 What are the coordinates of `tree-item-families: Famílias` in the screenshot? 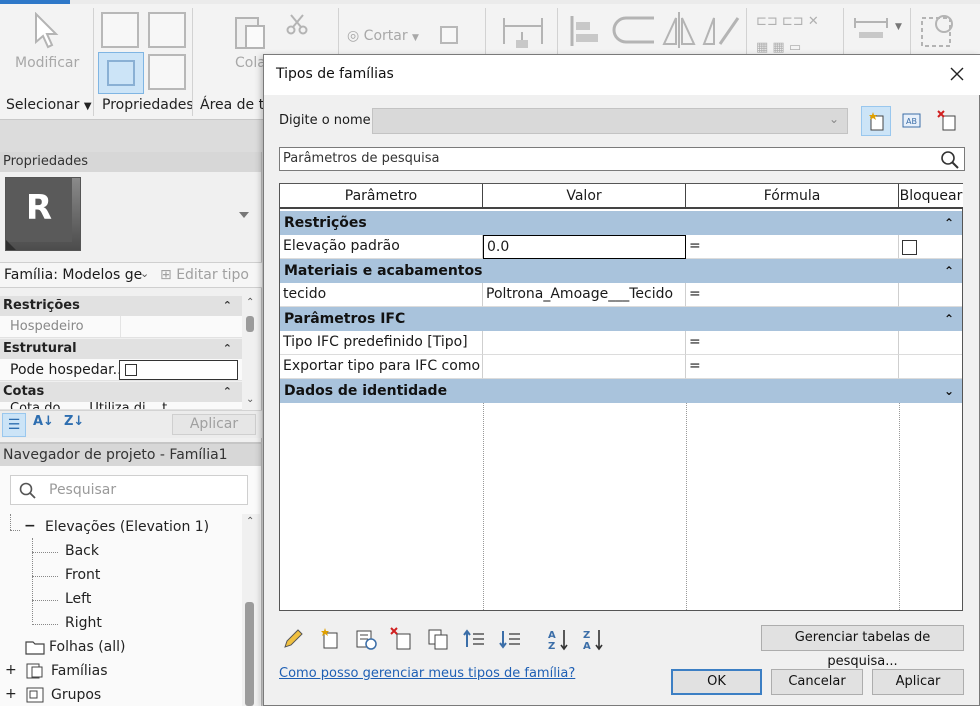 It's located at (79, 671).